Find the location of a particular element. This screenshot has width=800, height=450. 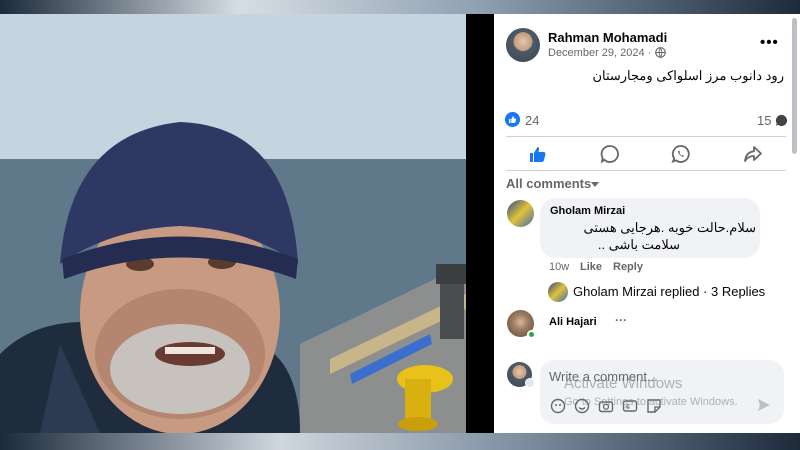

like-reaction-icon is located at coordinates (512, 119).